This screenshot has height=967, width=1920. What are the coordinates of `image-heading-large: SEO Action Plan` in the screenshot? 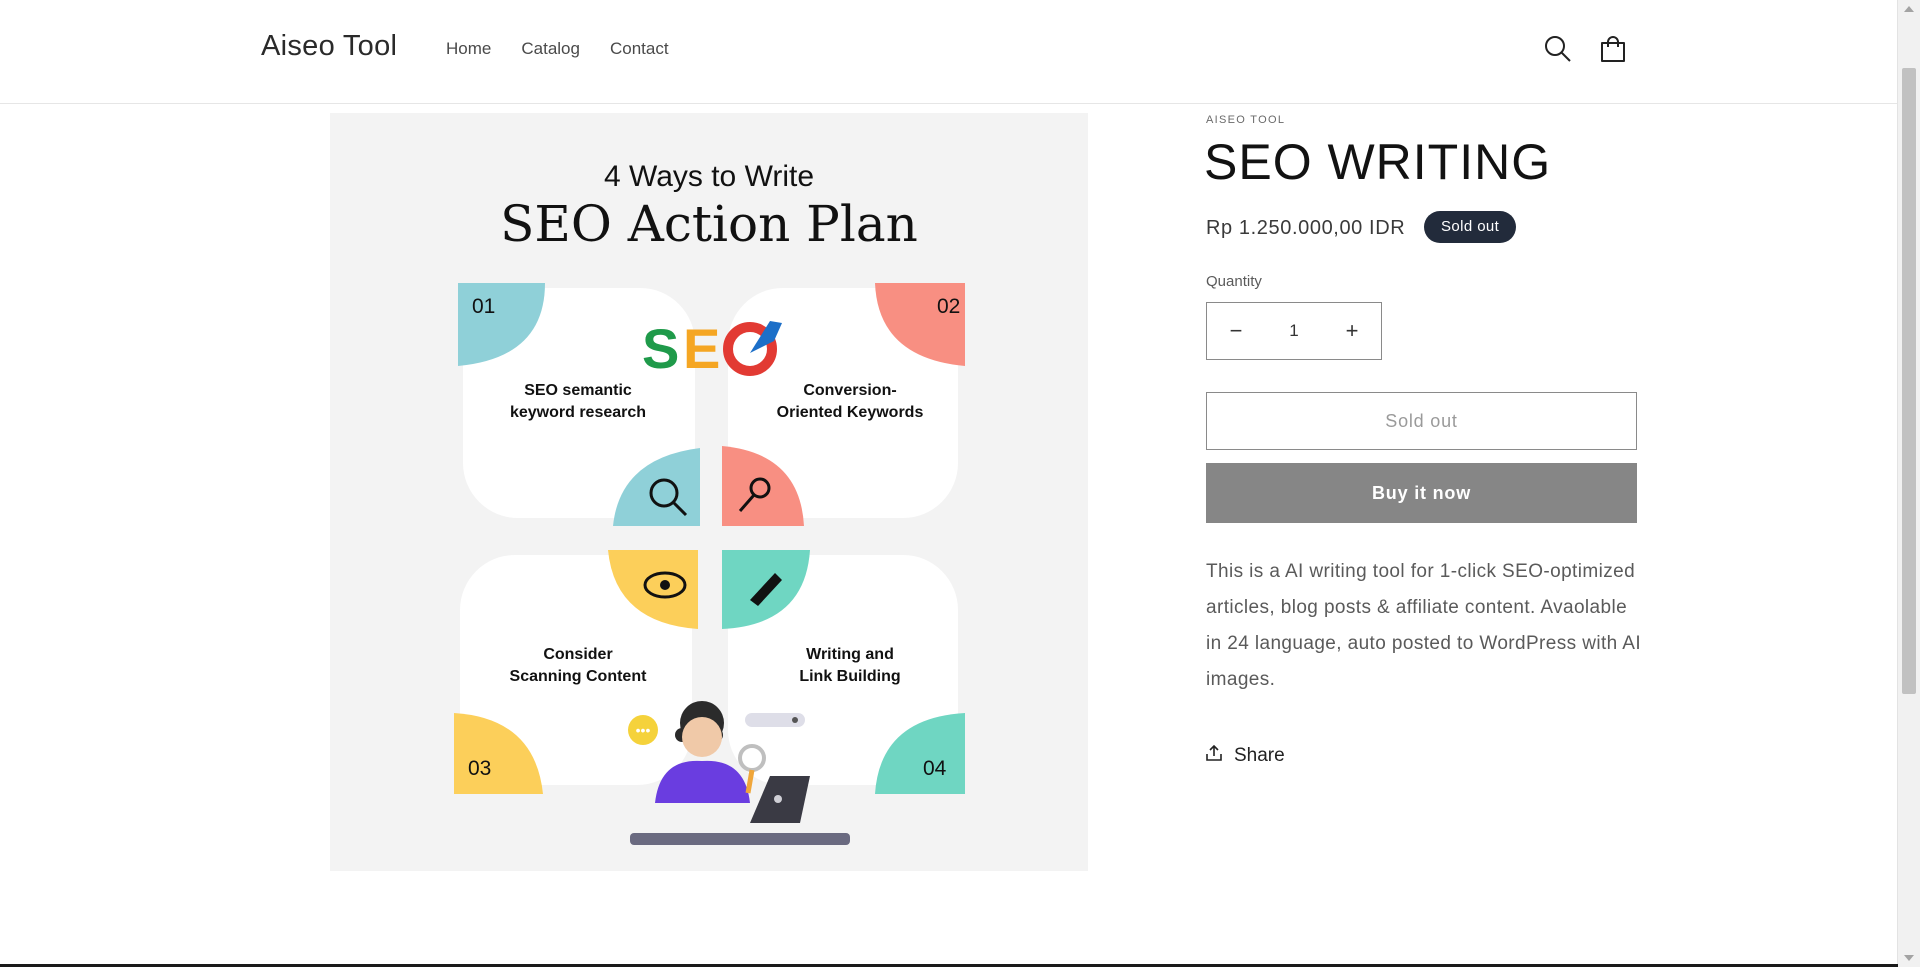 It's located at (709, 224).